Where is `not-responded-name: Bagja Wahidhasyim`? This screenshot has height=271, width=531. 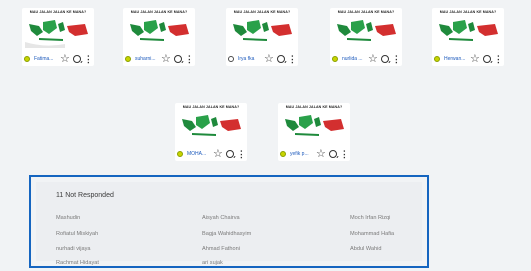 not-responded-name: Bagja Wahidhasyim is located at coordinates (227, 234).